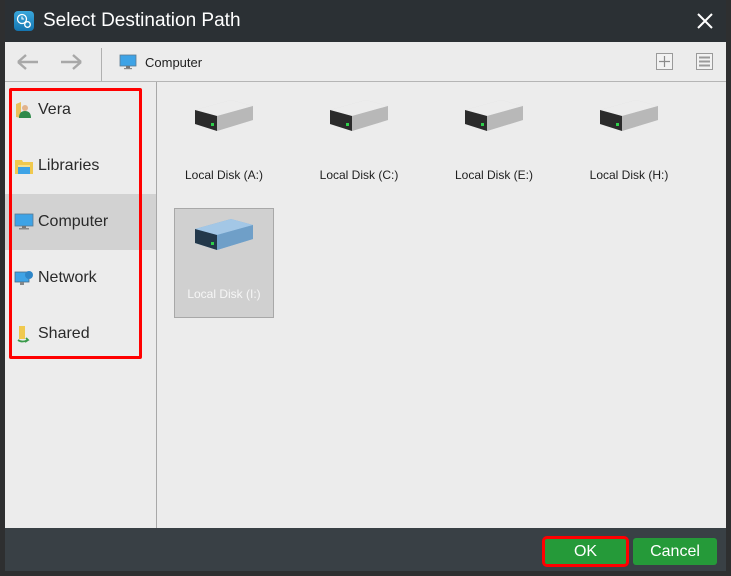 This screenshot has width=731, height=576. Describe the element at coordinates (359, 144) in the screenshot. I see `drive-item-c: Local Disk (C:)` at that location.